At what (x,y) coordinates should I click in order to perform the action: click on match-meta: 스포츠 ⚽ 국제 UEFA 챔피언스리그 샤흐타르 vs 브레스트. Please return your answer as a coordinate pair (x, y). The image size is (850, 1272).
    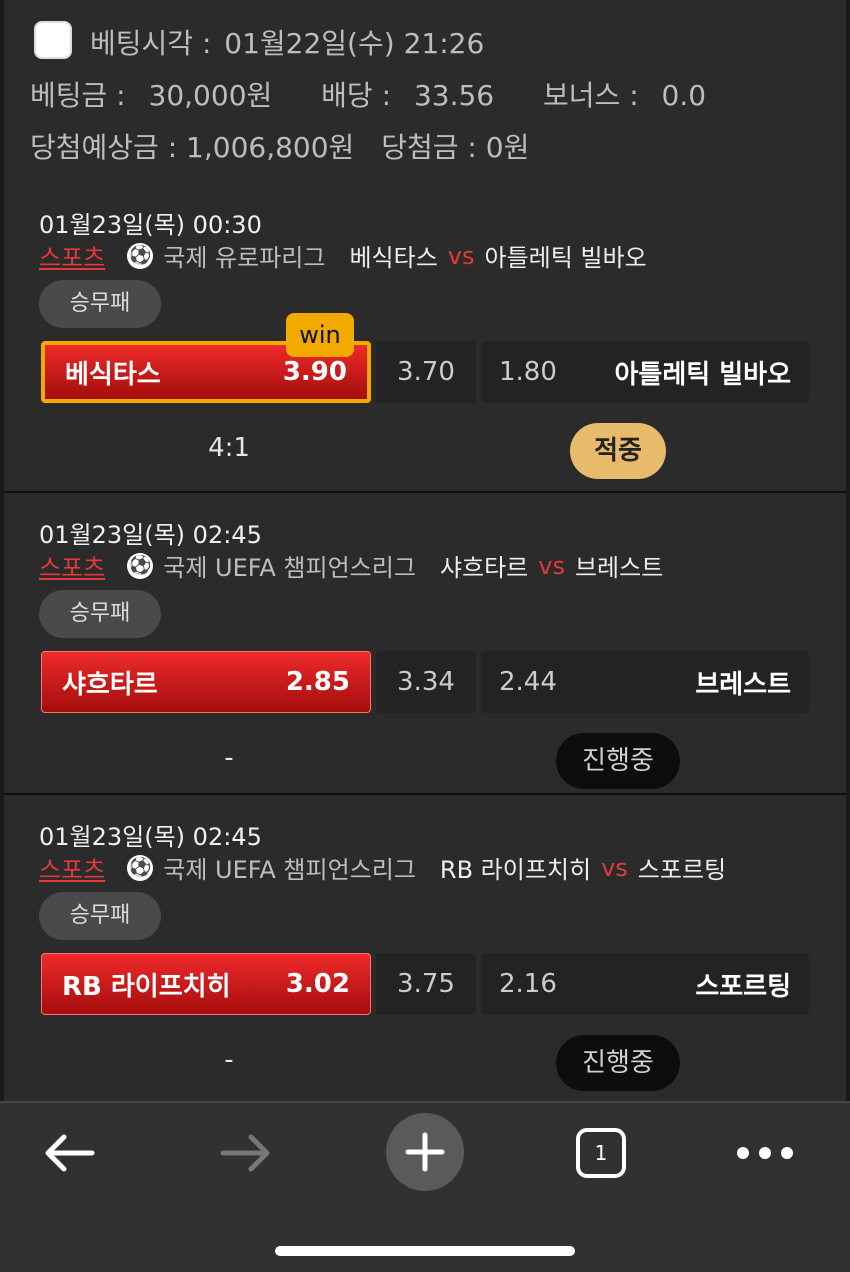
    Looking at the image, I should click on (351, 565).